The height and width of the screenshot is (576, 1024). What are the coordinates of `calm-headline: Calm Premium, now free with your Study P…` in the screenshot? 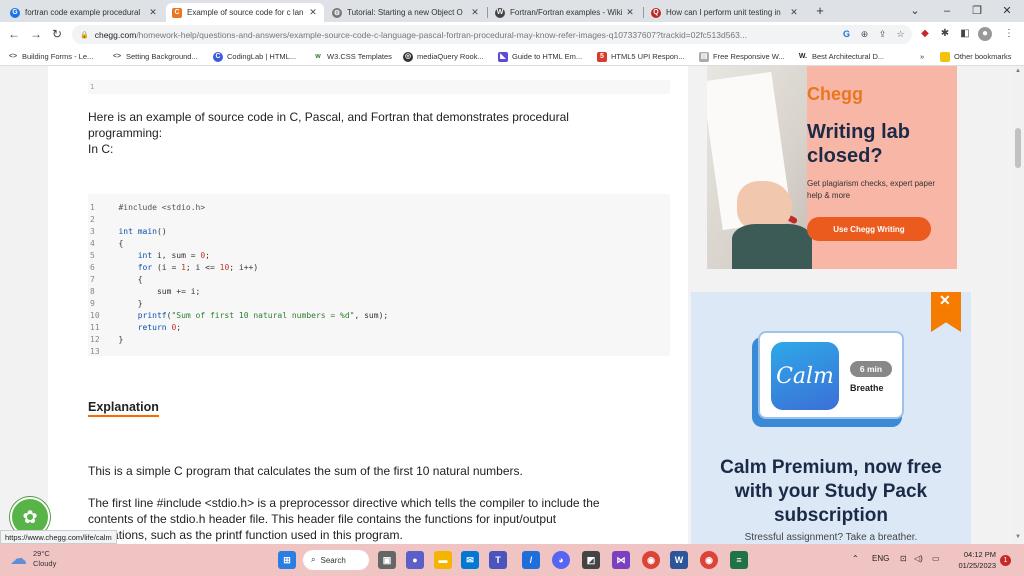 It's located at (831, 491).